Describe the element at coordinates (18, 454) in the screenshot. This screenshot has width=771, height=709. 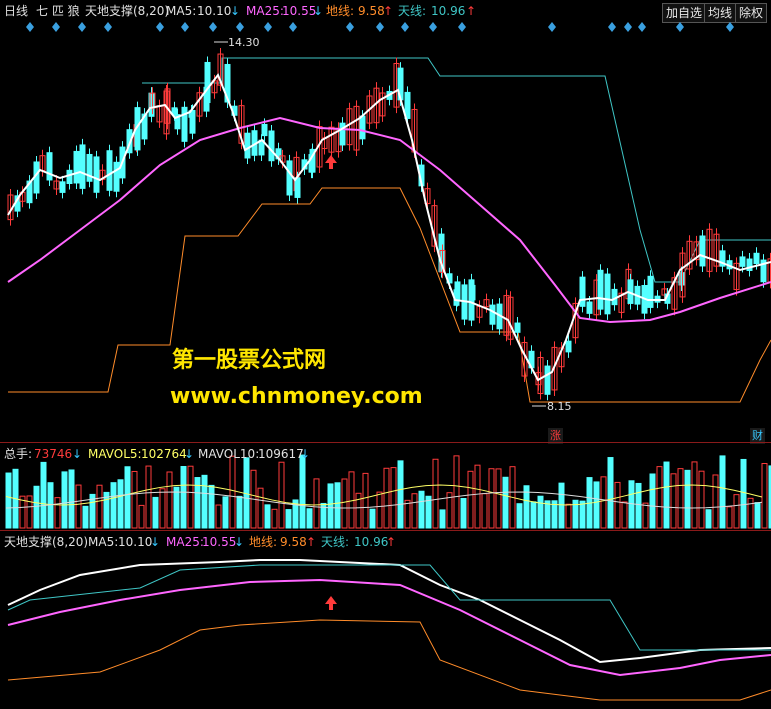
I see `volume-total-label: 总手:` at that location.